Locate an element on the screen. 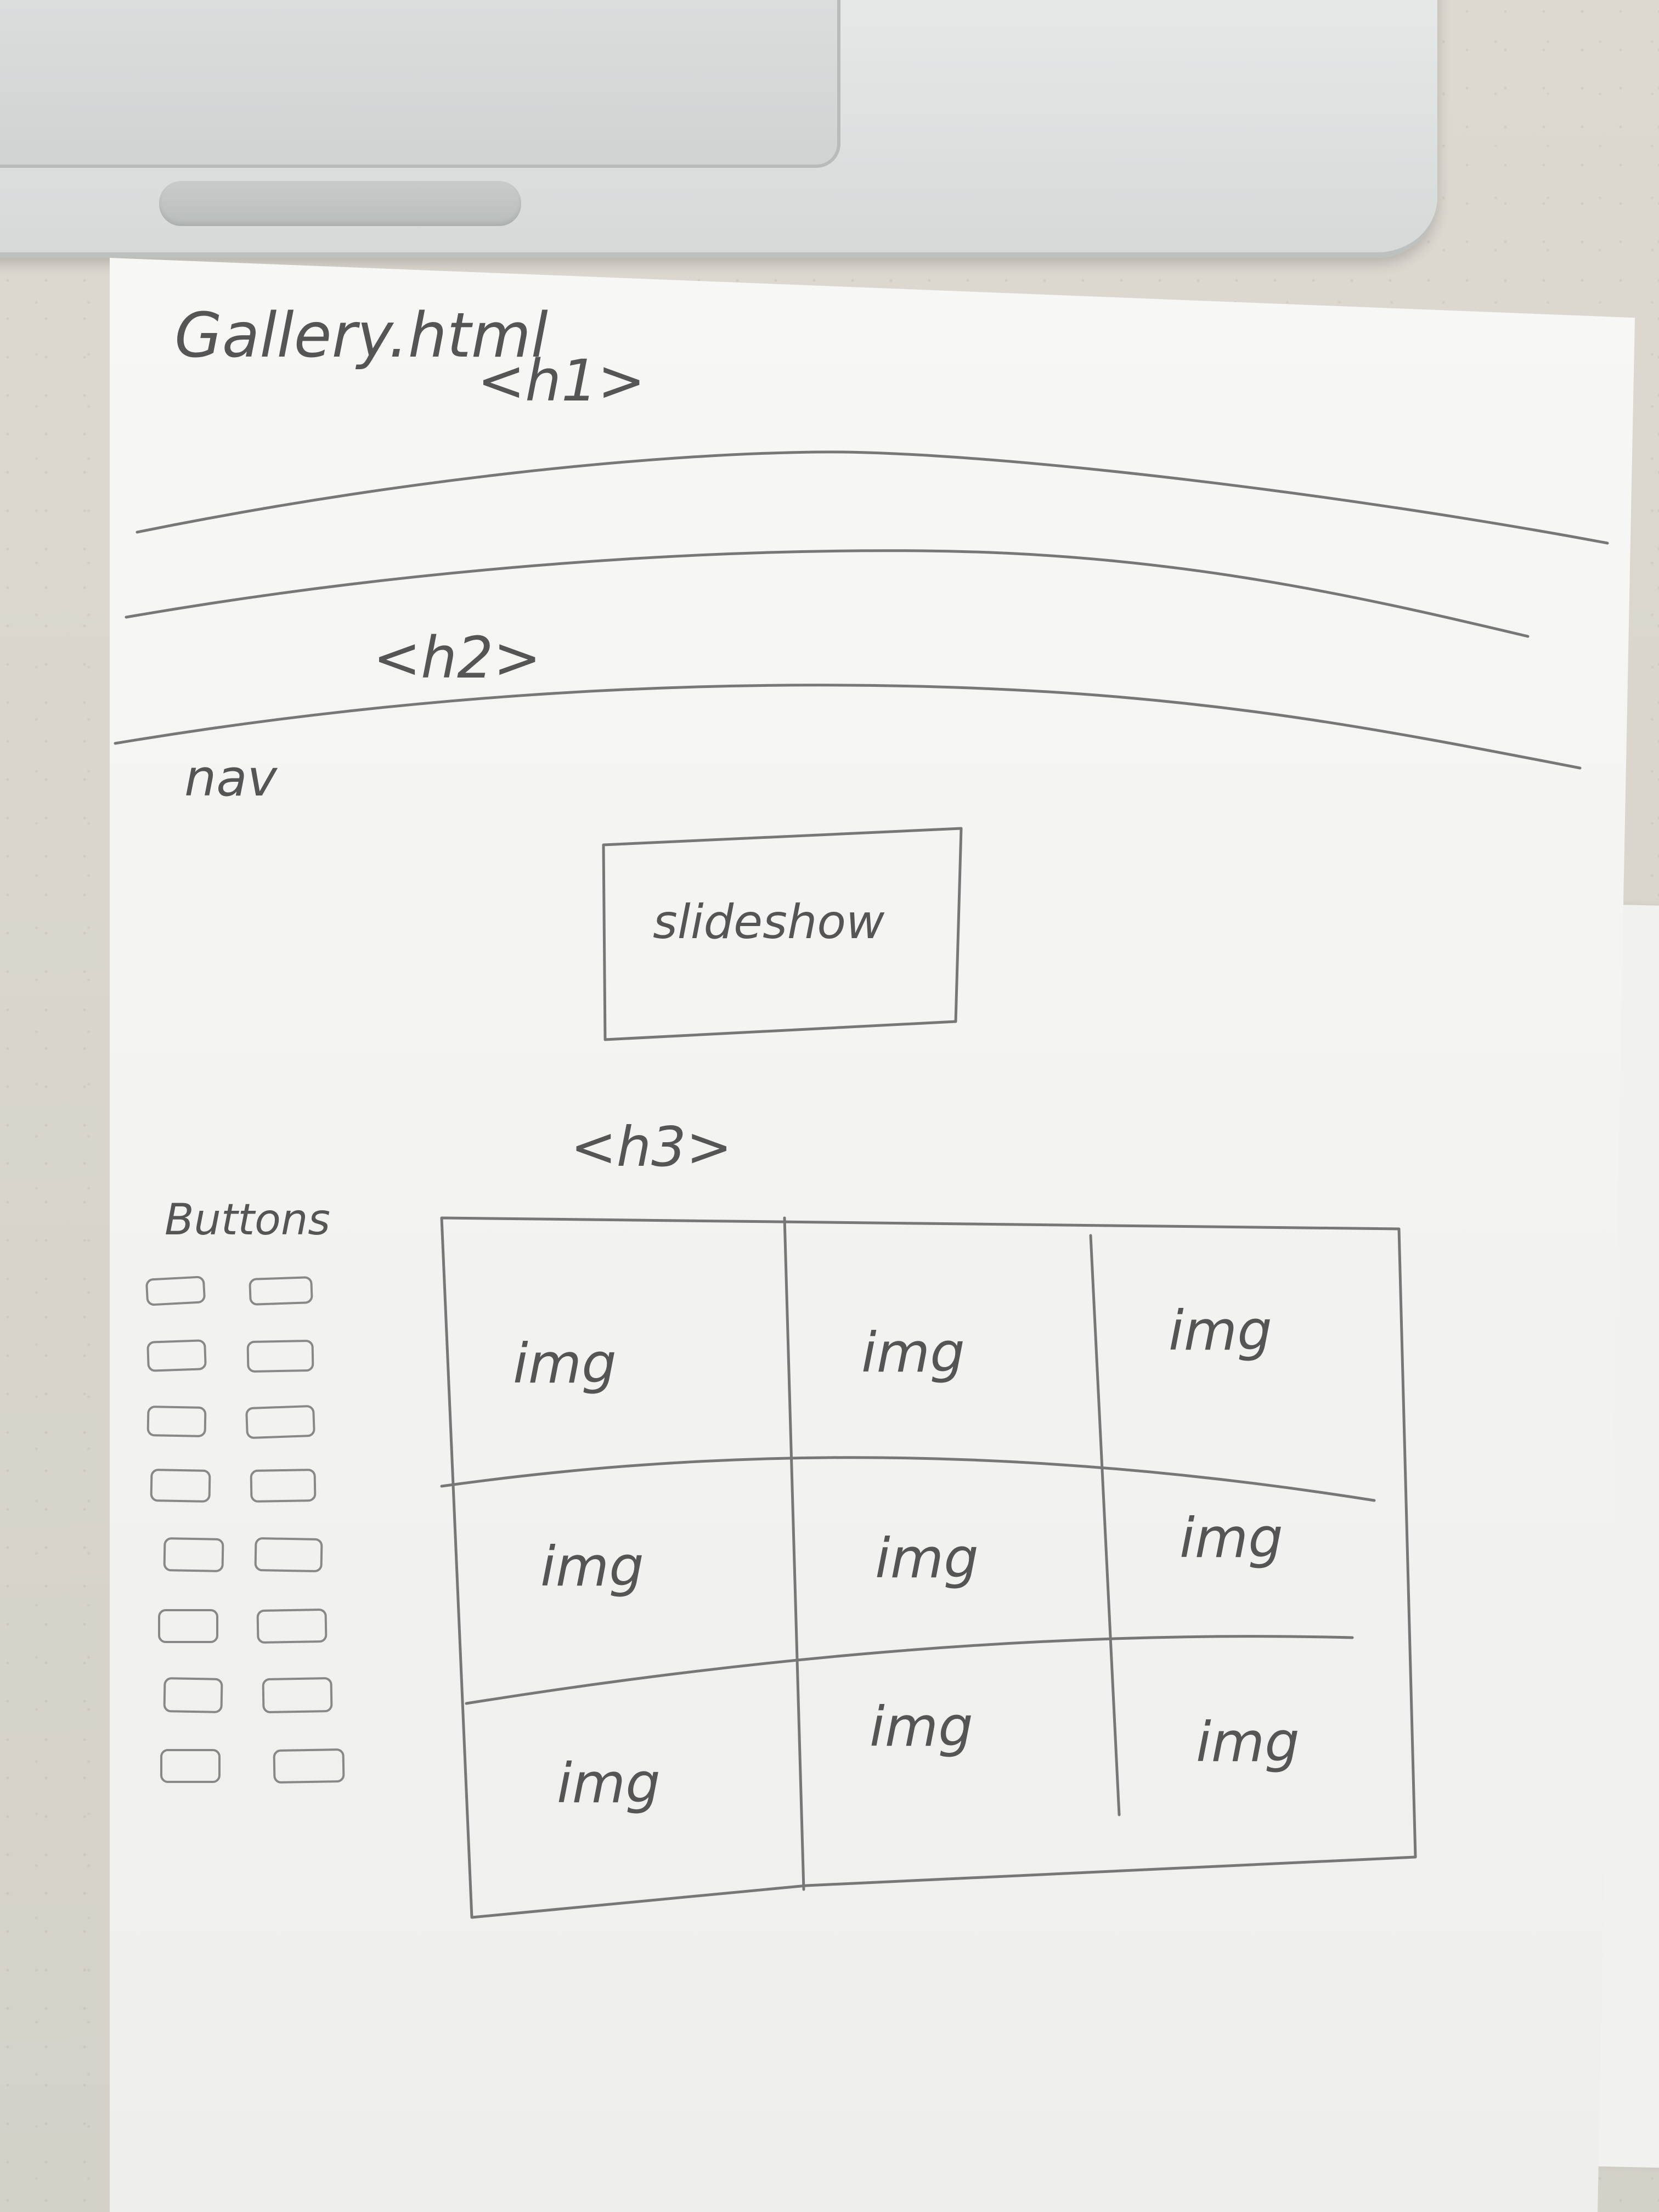 Image resolution: width=1659 pixels, height=2212 pixels. gallery-img-4: img is located at coordinates (592, 1566).